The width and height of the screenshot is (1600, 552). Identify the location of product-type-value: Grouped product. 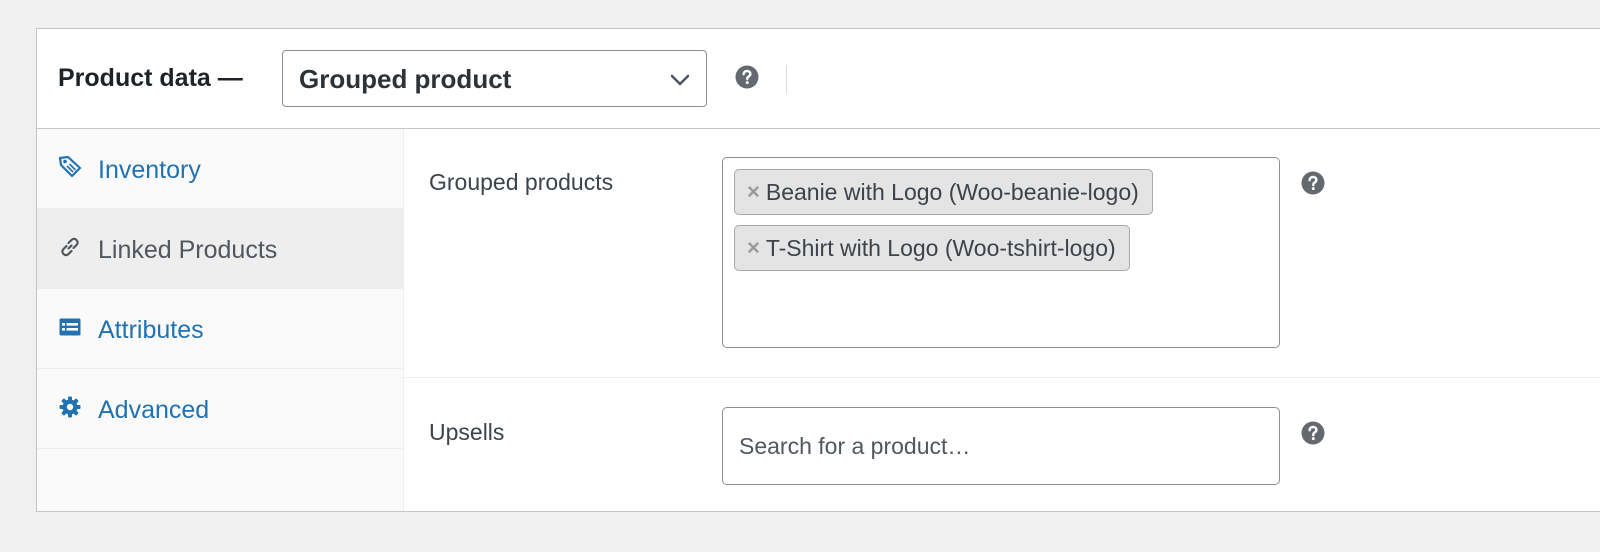
(405, 79).